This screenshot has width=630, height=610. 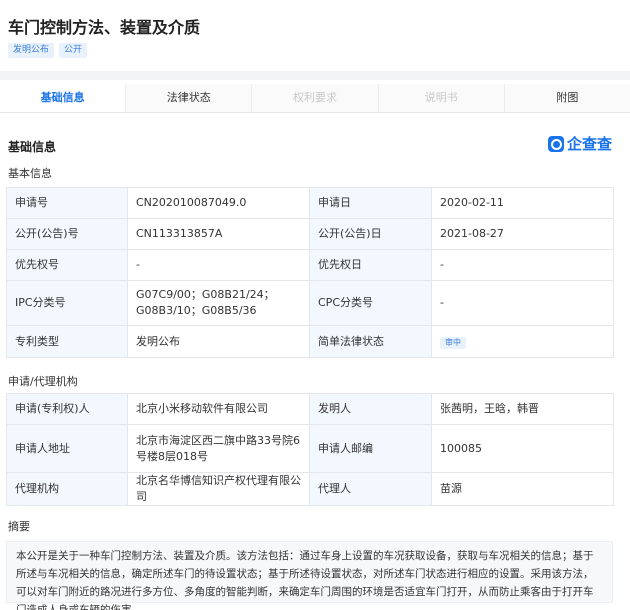 I want to click on agent-value: 苗源, so click(x=522, y=489).